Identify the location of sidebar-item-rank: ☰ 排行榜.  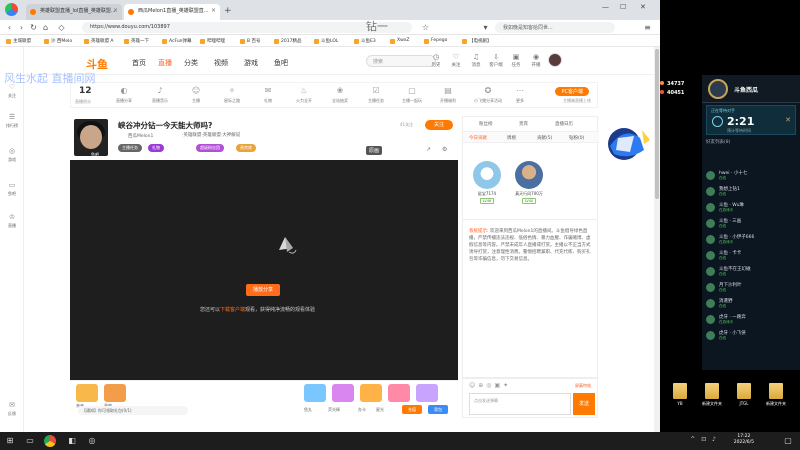
(12, 121).